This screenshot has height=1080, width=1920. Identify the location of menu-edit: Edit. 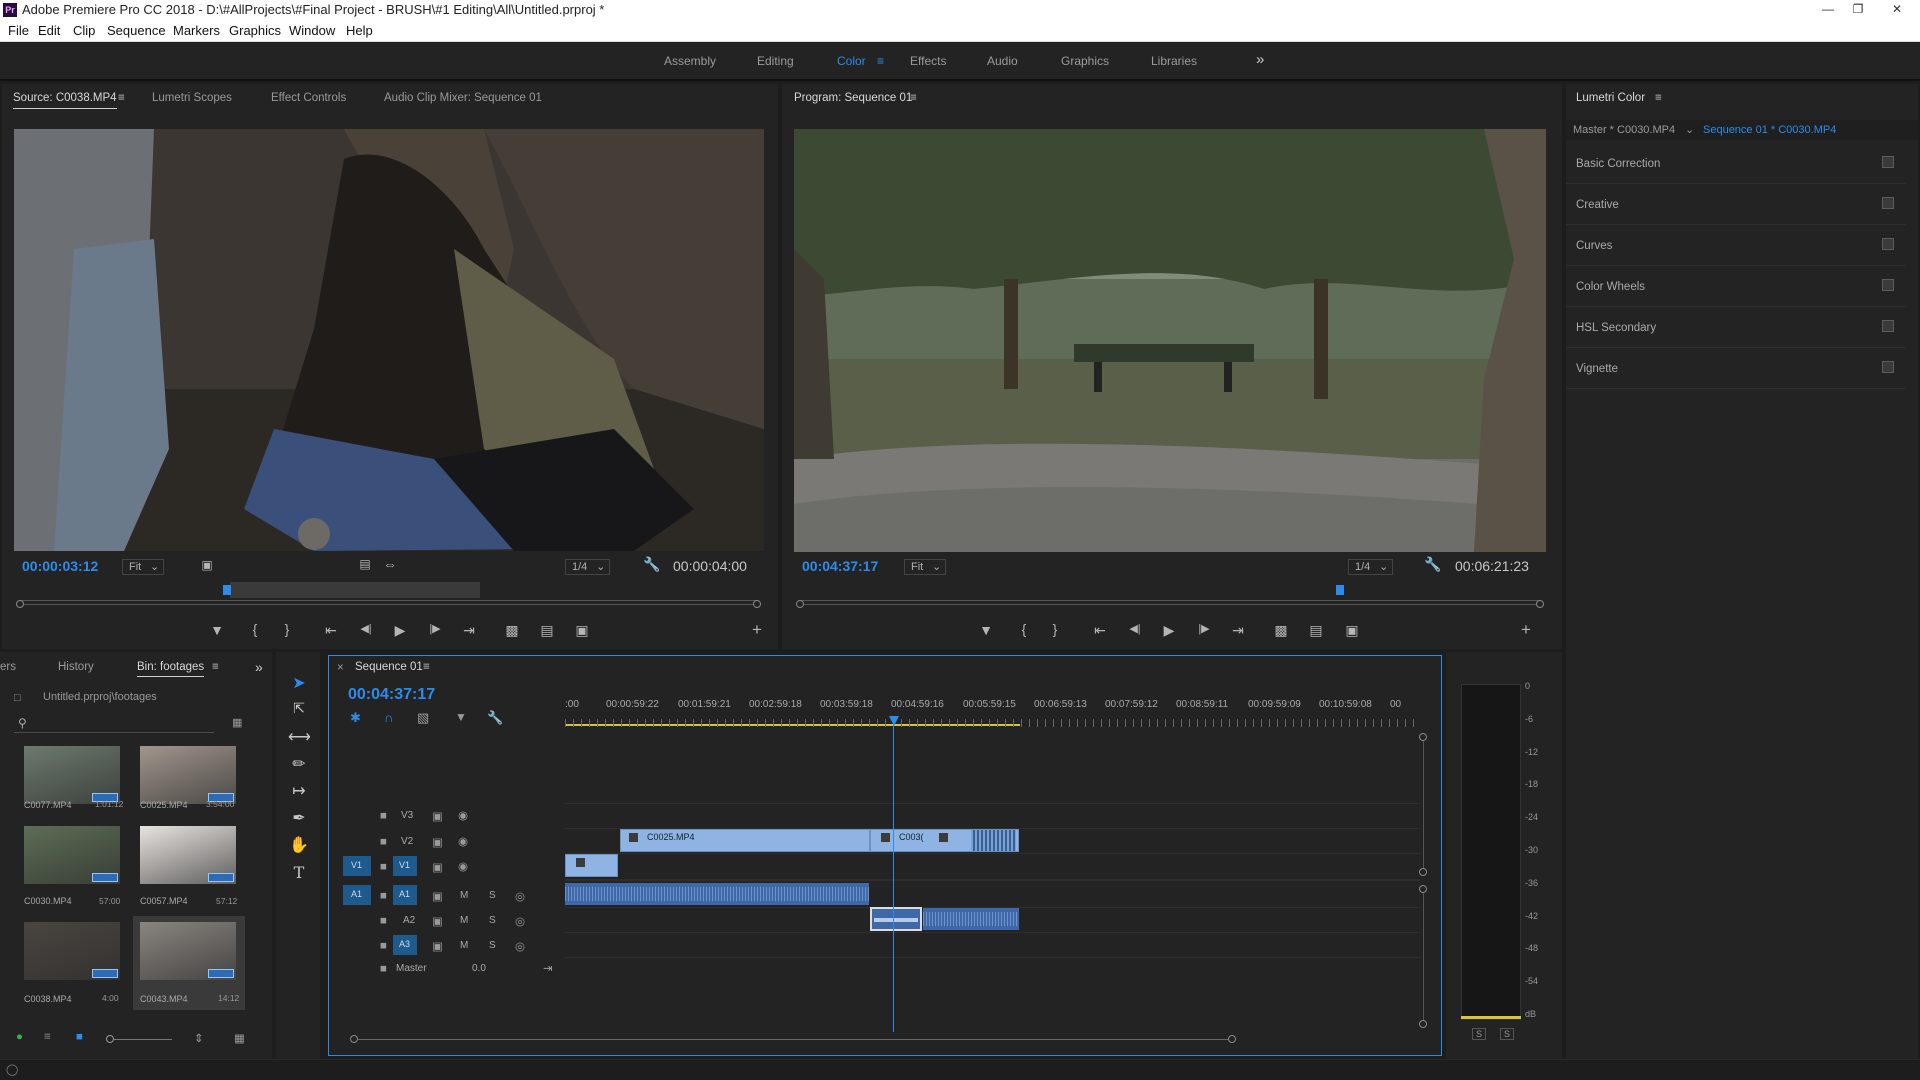
(49, 31).